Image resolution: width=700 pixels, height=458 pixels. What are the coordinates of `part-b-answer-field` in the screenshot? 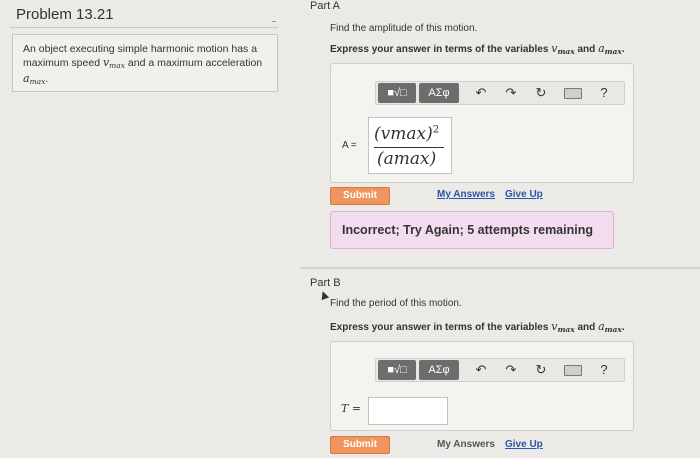 It's located at (408, 411).